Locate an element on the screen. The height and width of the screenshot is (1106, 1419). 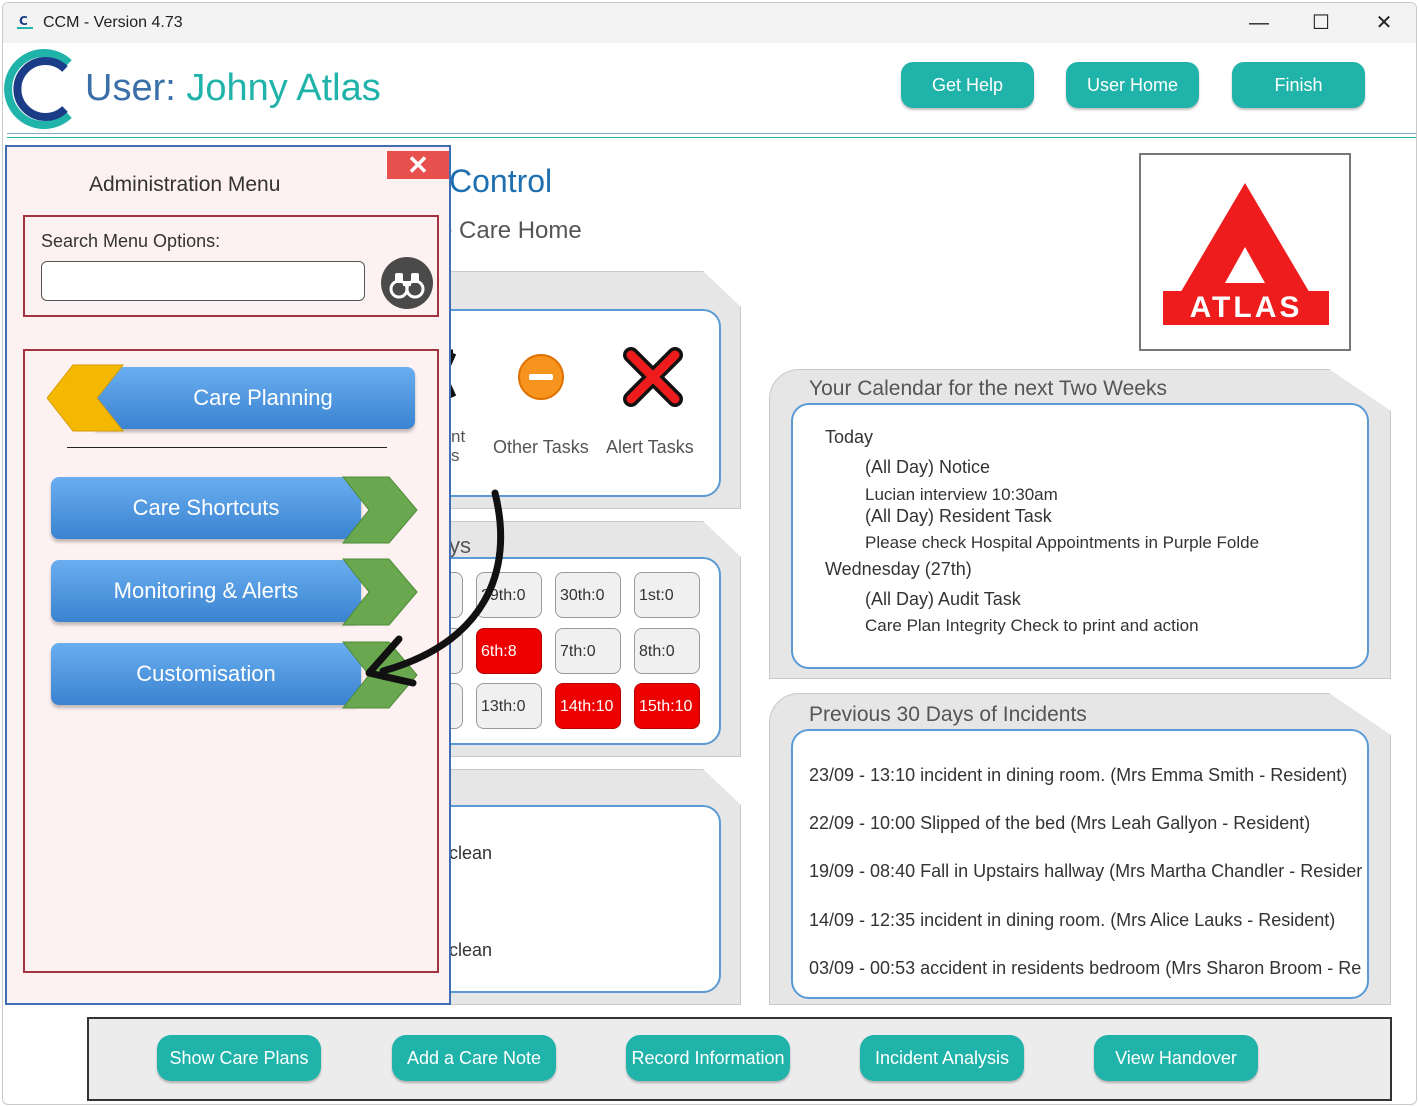
menu-close-button: ✕ is located at coordinates (418, 165).